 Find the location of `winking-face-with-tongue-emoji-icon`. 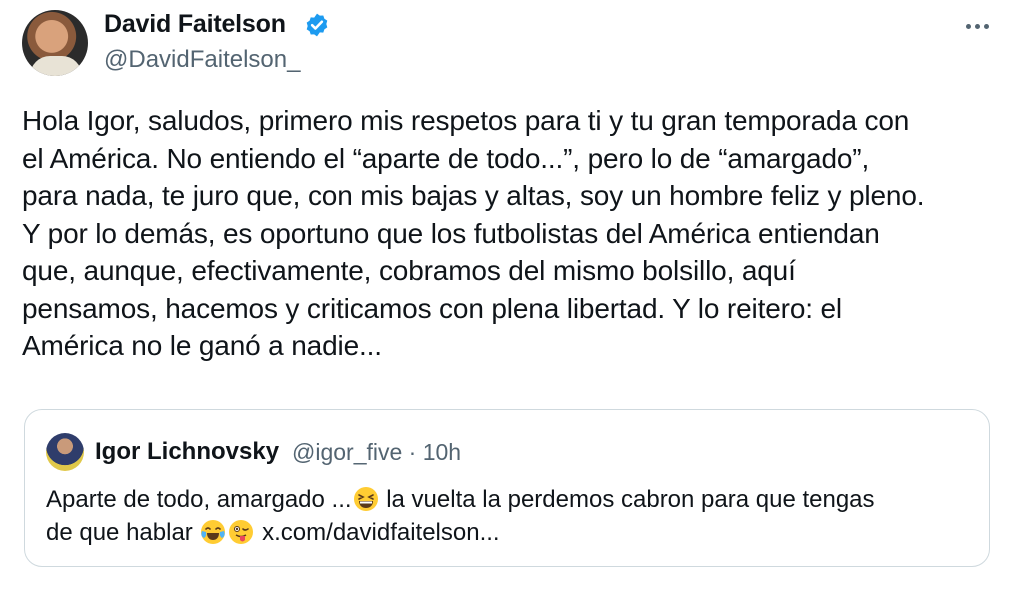

winking-face-with-tongue-emoji-icon is located at coordinates (241, 532).